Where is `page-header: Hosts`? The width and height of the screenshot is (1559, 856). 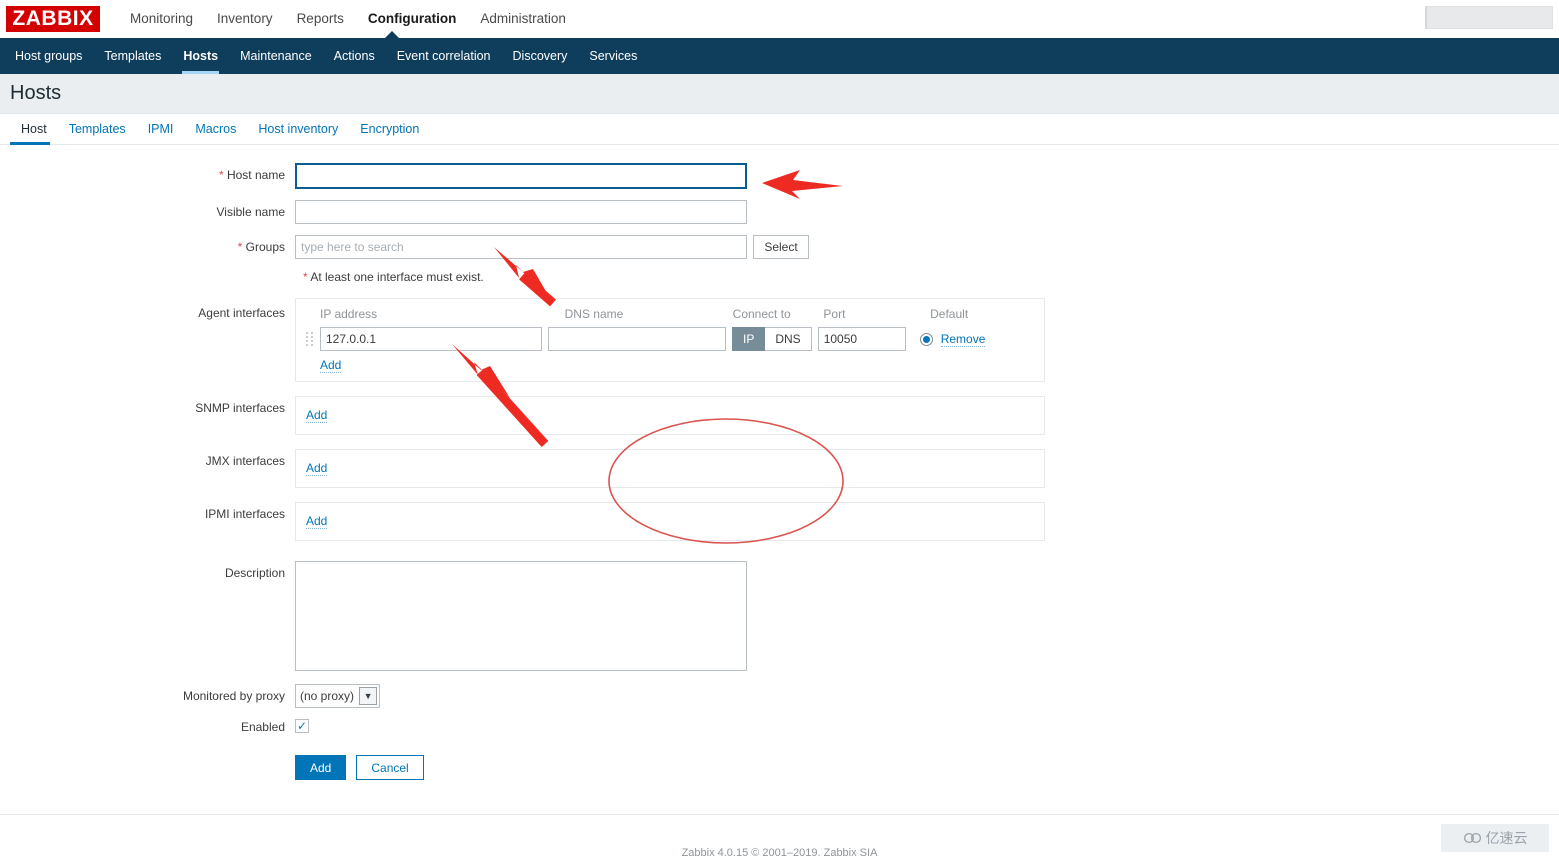 page-header: Hosts is located at coordinates (779, 94).